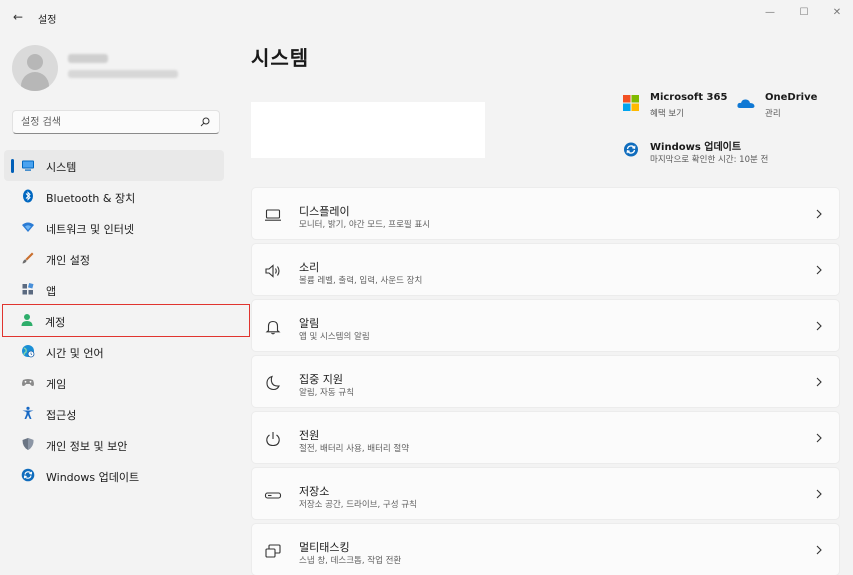 Image resolution: width=853 pixels, height=575 pixels. What do you see at coordinates (545, 549) in the screenshot?
I see `settings-card-multitasking: 멀티태스킹 스냅 창, 데스크톱, 작업 전환` at bounding box center [545, 549].